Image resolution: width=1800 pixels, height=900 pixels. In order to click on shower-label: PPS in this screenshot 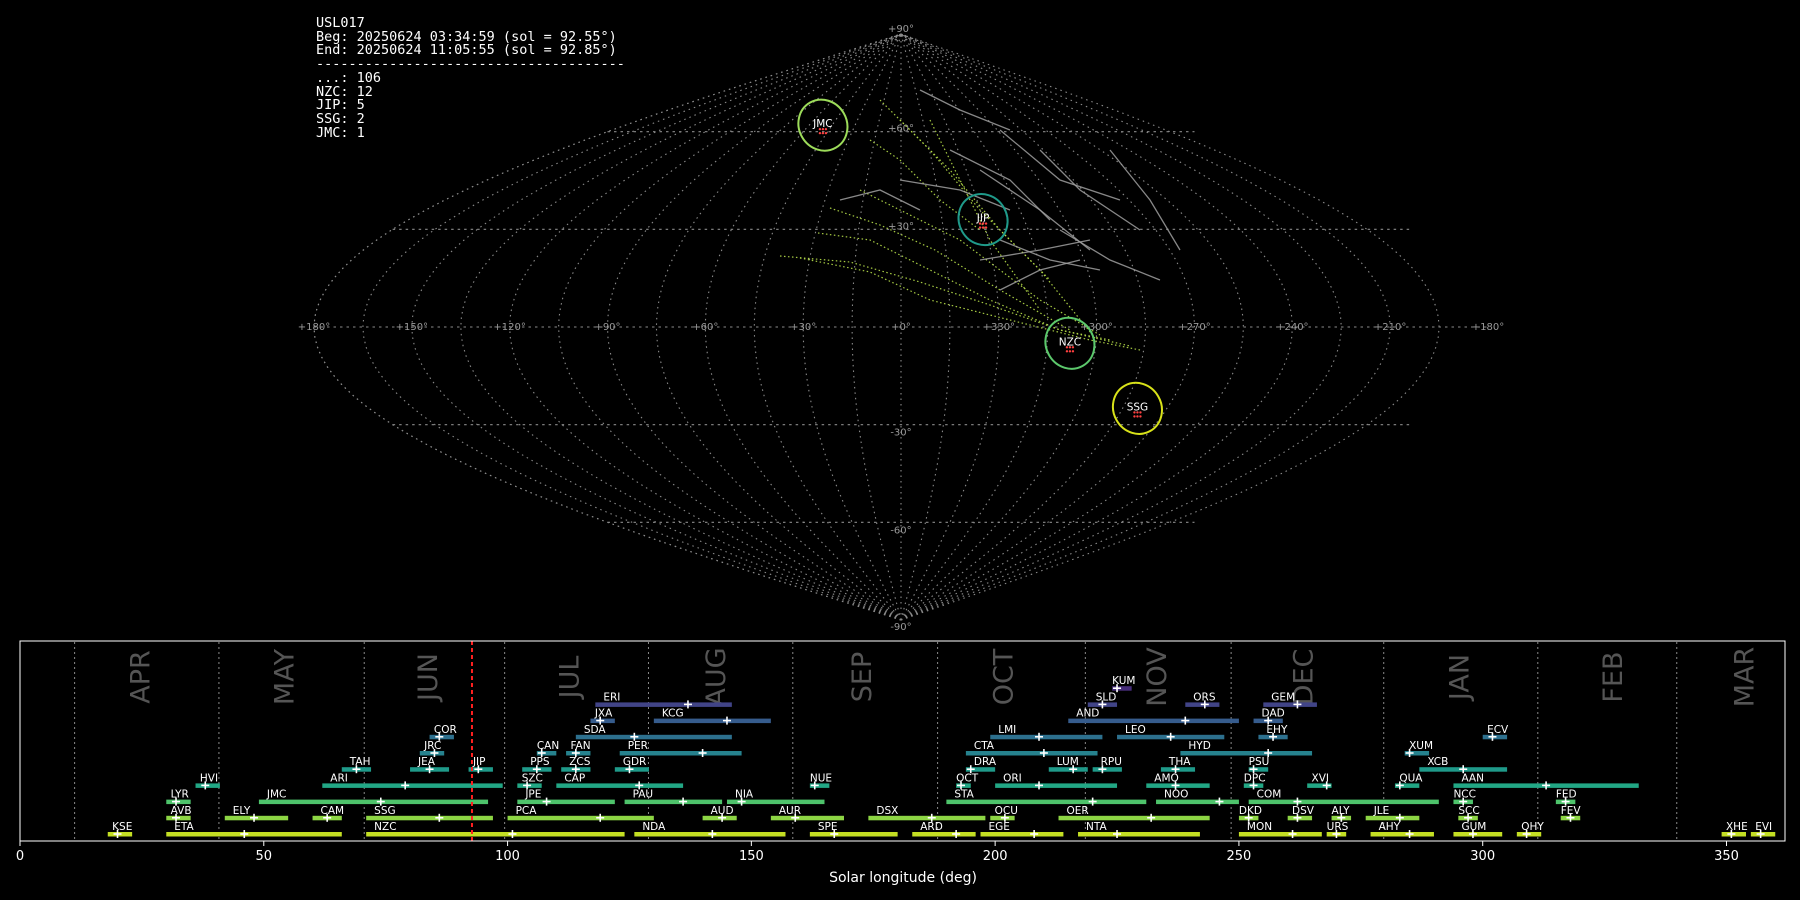, I will do `click(540, 762)`.